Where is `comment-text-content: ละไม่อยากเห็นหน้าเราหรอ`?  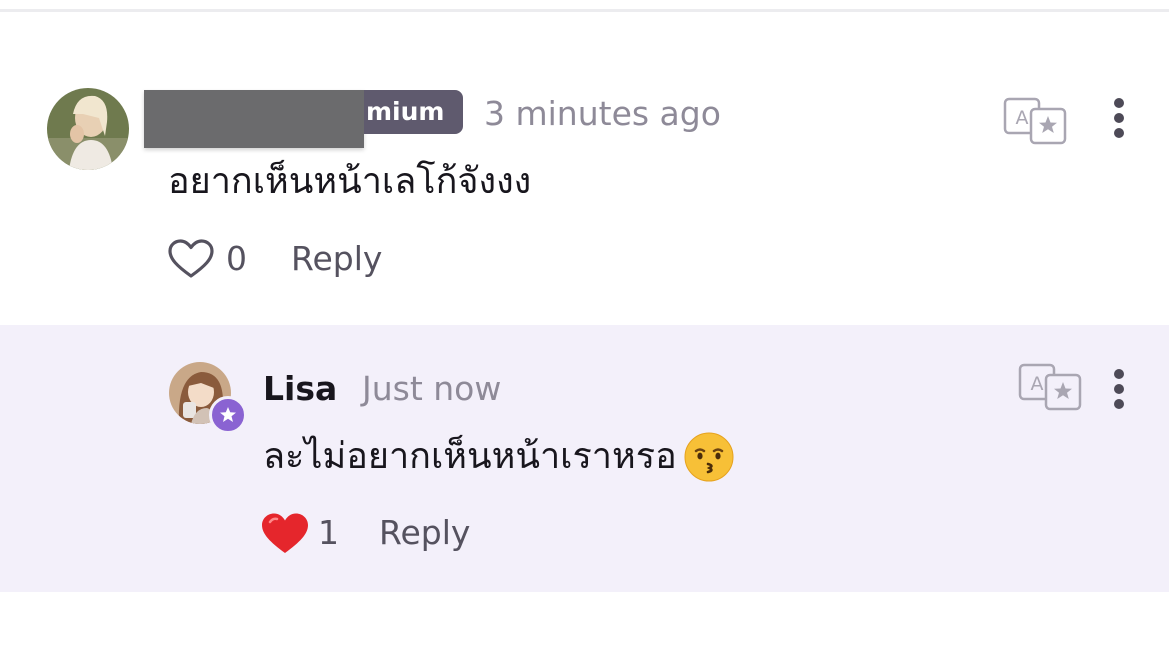
comment-text-content: ละไม่อยากเห็นหน้าเราหรอ is located at coordinates (470, 456).